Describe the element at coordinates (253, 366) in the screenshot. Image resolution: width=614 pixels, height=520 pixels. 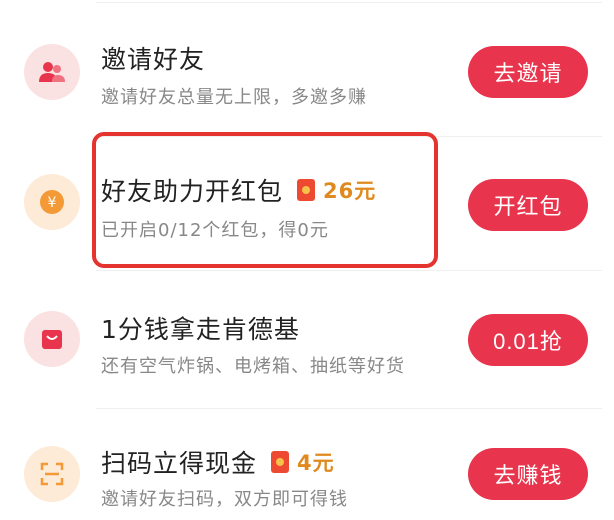
I see `task-subtitle: 还有空气炸锅、电烤箱、抽纸等好货` at that location.